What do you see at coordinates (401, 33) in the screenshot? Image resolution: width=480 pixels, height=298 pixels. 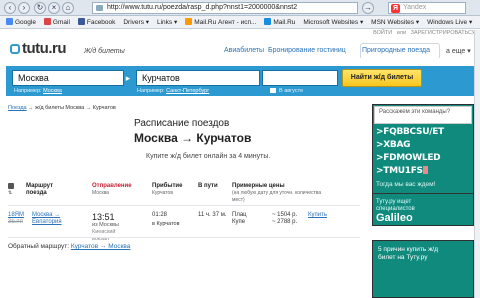 I see `or-text: или` at bounding box center [401, 33].